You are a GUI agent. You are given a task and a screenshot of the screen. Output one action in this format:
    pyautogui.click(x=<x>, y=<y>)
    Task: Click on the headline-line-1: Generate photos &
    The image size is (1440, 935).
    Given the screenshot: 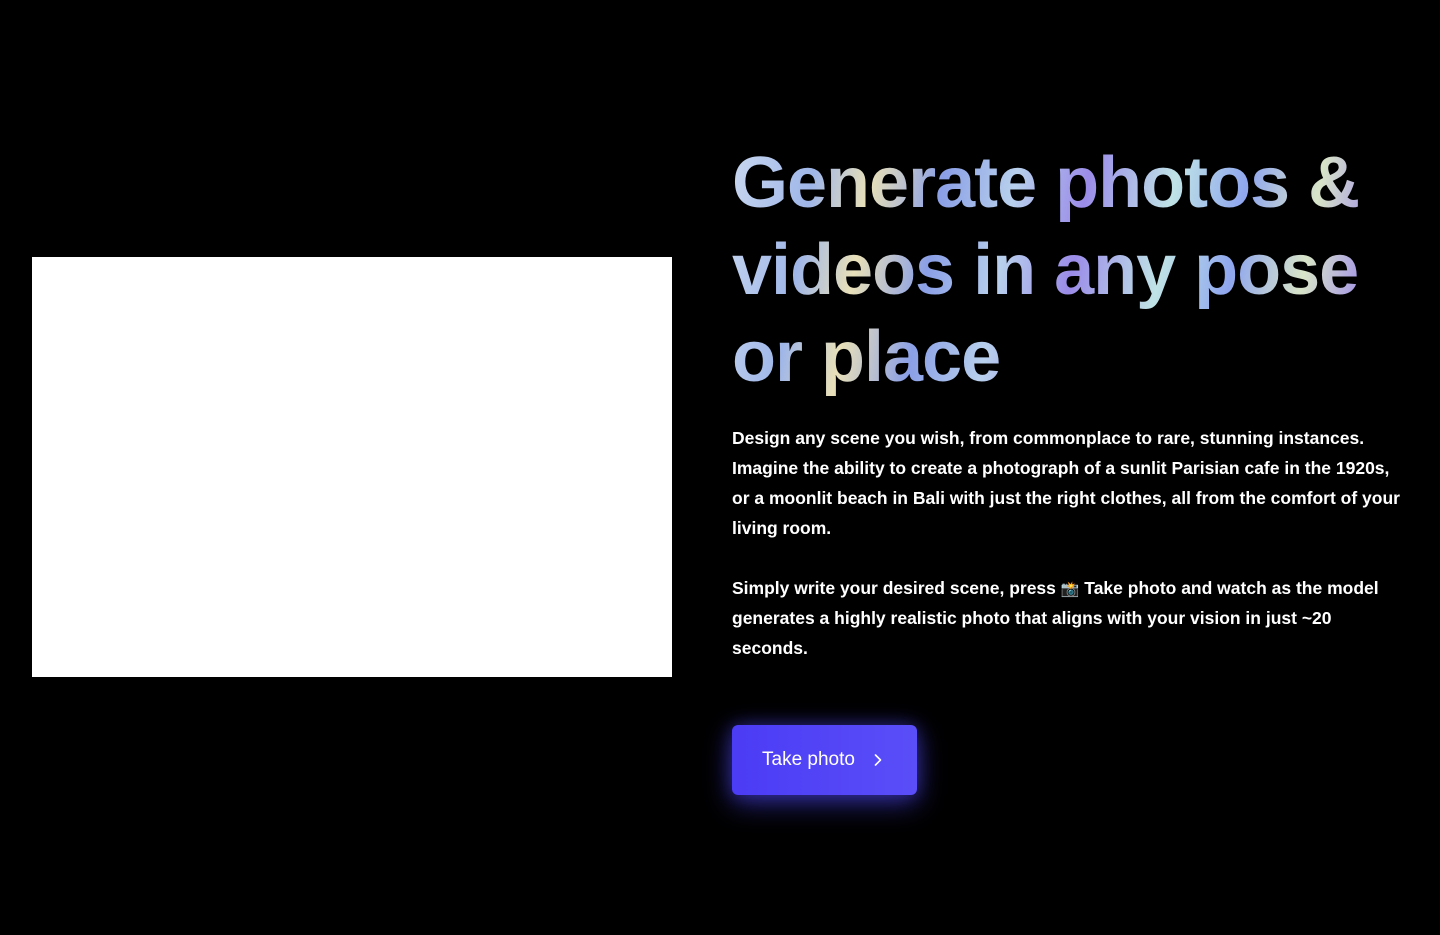 What is the action you would take?
    pyautogui.click(x=1046, y=183)
    